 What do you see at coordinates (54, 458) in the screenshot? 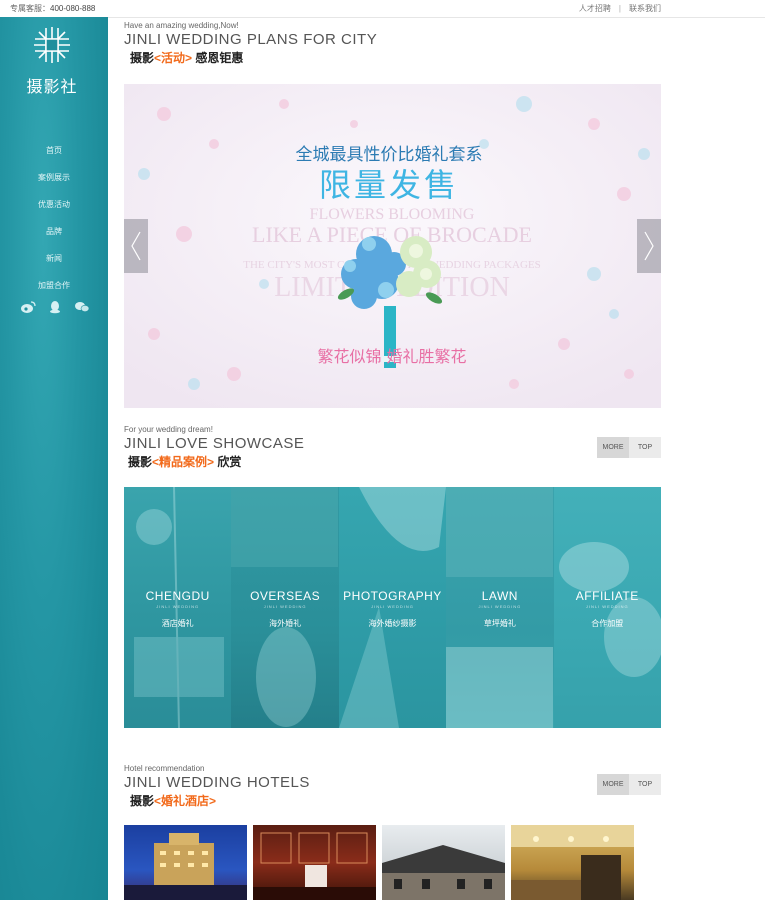
I see `sidebar: 摄影社 首页 案例展示 优惠活动 品牌 新闻 加盟合作` at bounding box center [54, 458].